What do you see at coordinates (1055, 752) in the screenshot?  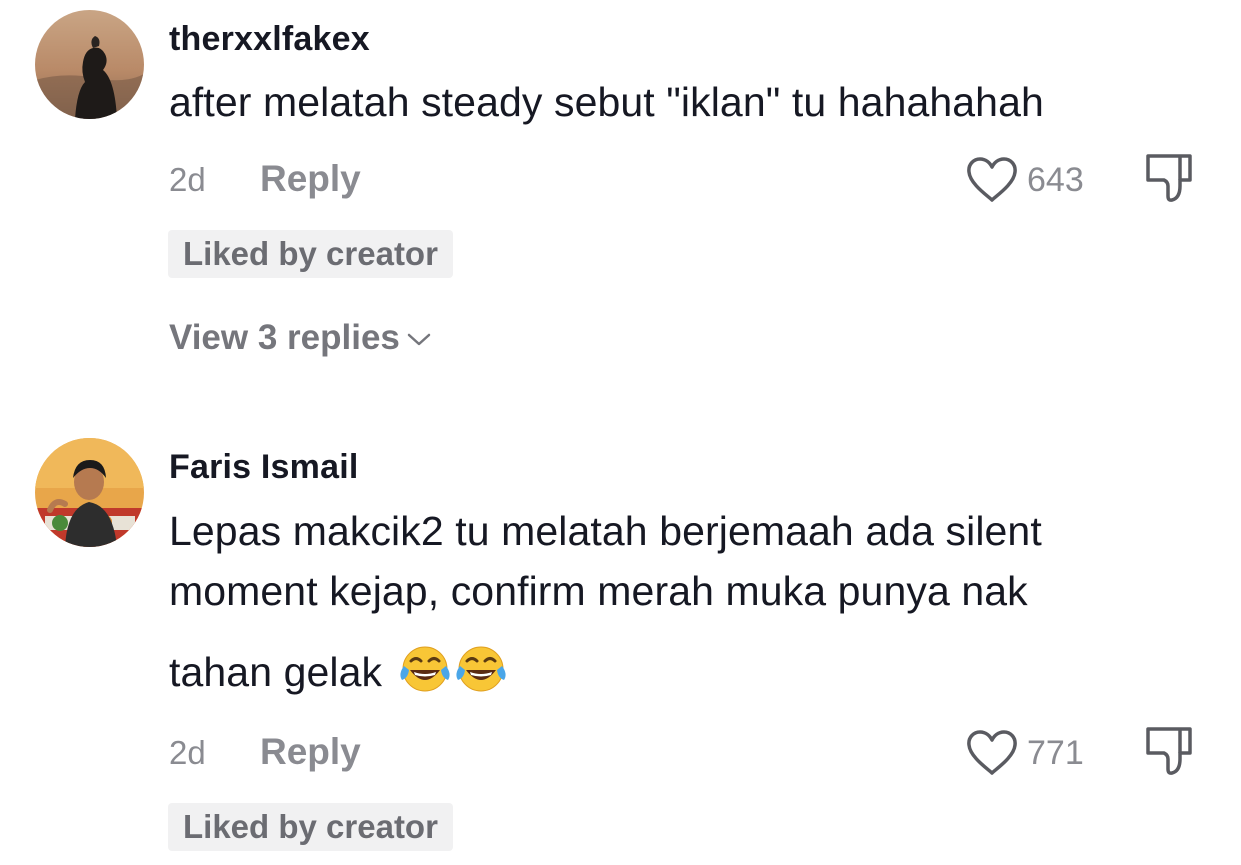 I see `like-count: 771` at bounding box center [1055, 752].